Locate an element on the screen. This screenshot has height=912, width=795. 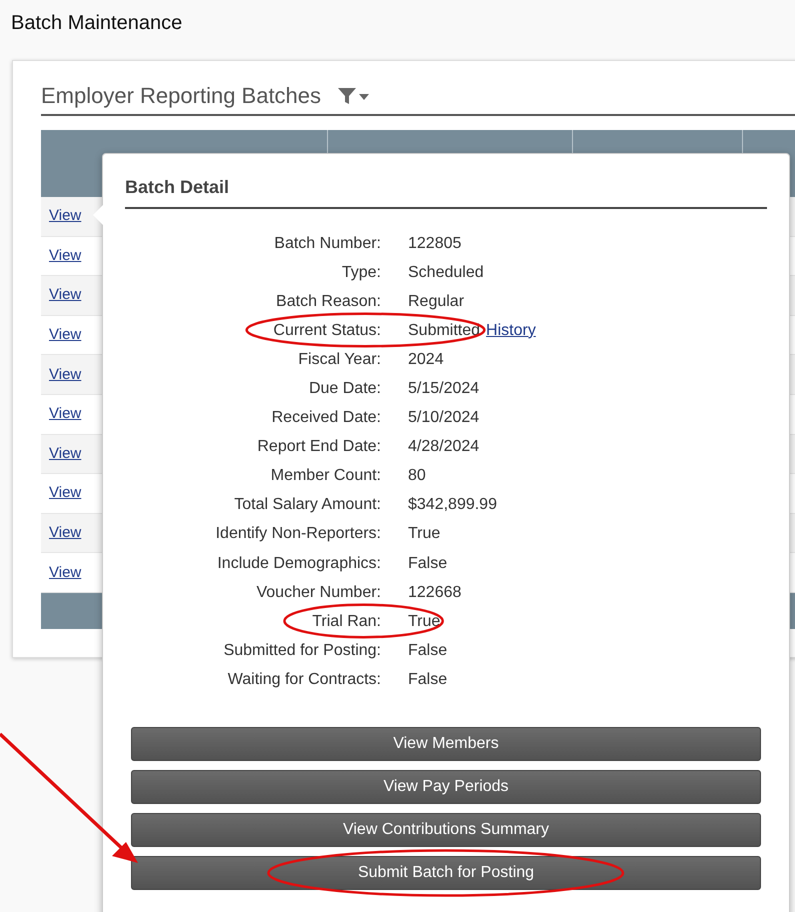
field-value: 5/15/2024 is located at coordinates (444, 389).